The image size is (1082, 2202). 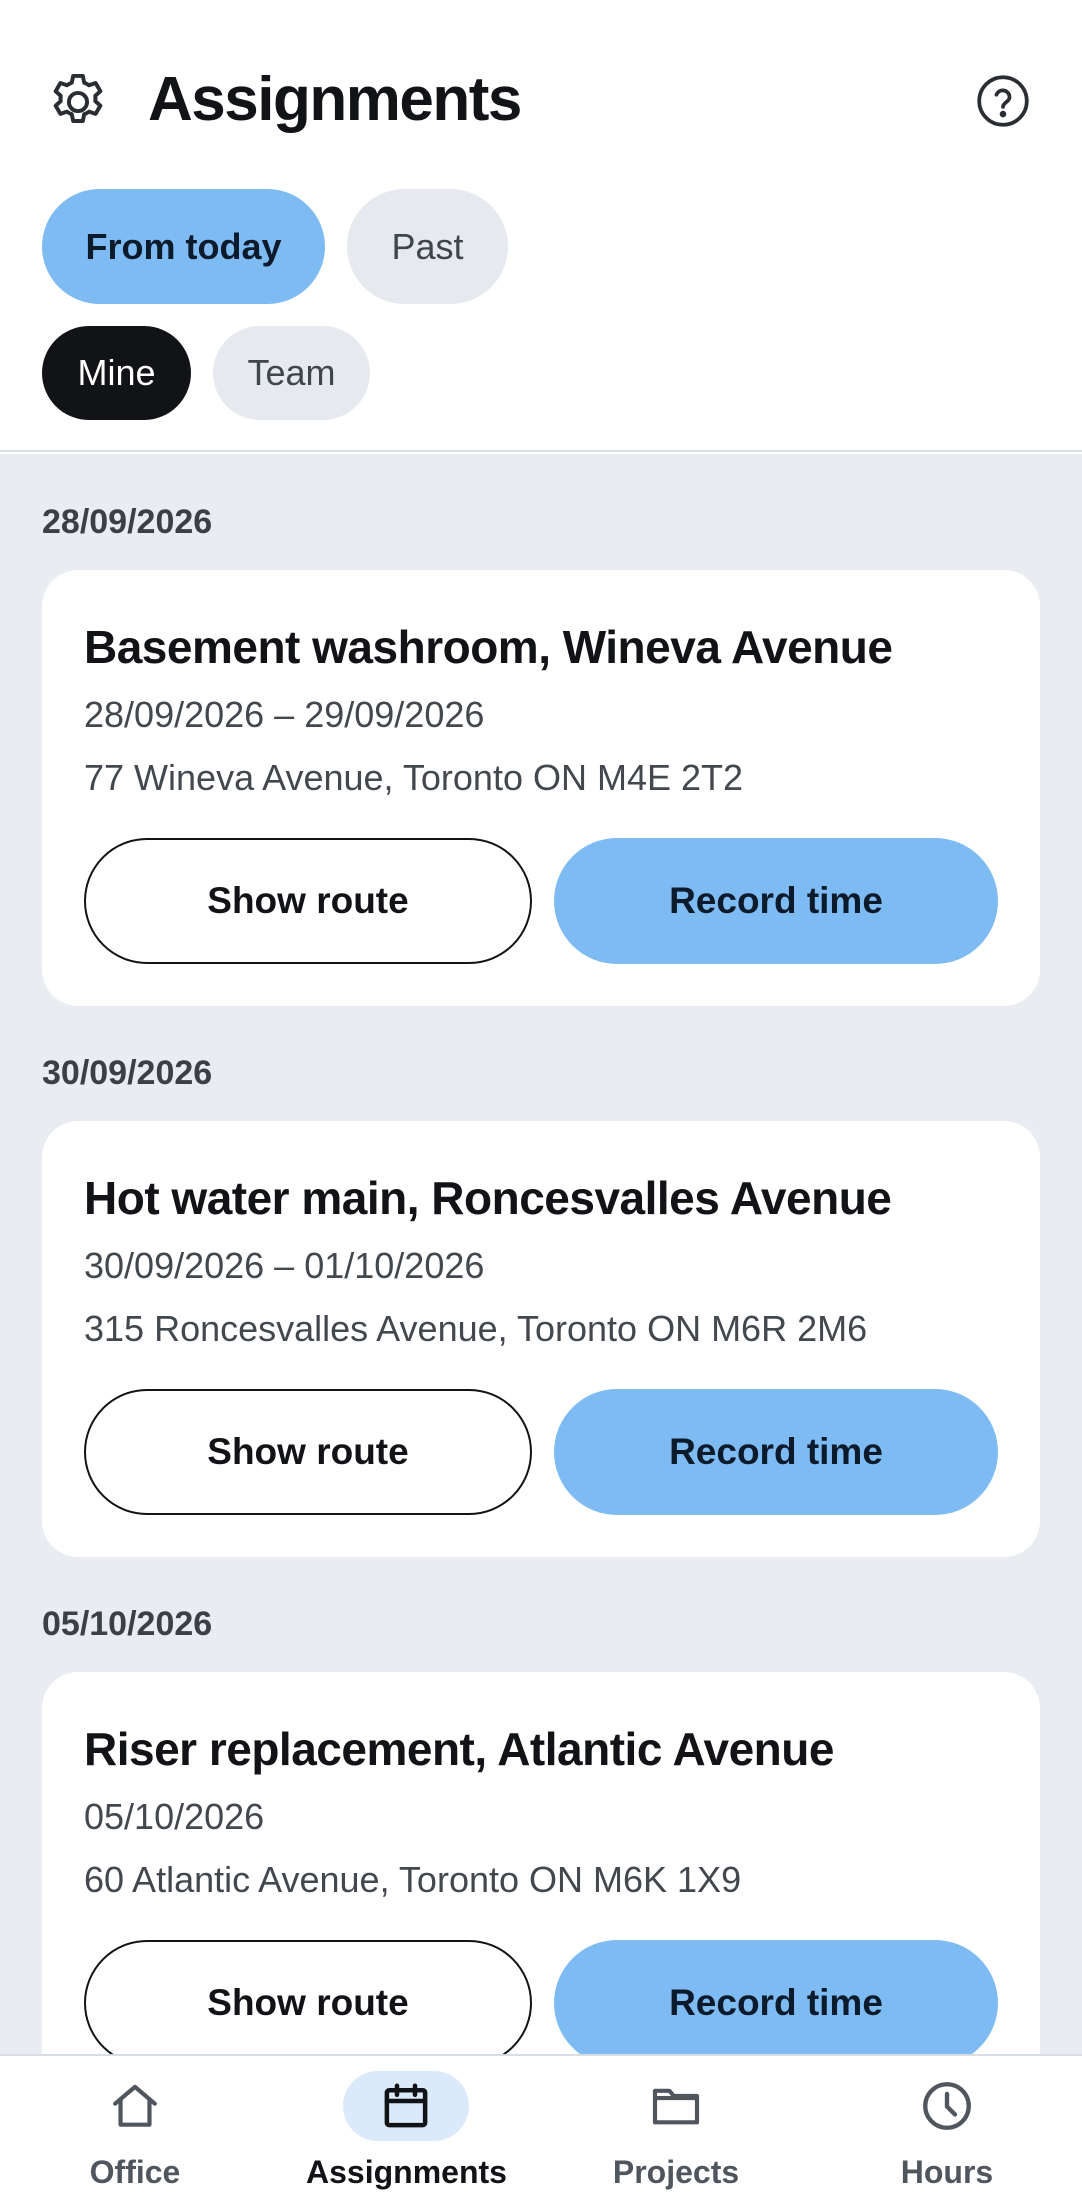 I want to click on clock-icon, so click(x=947, y=2106).